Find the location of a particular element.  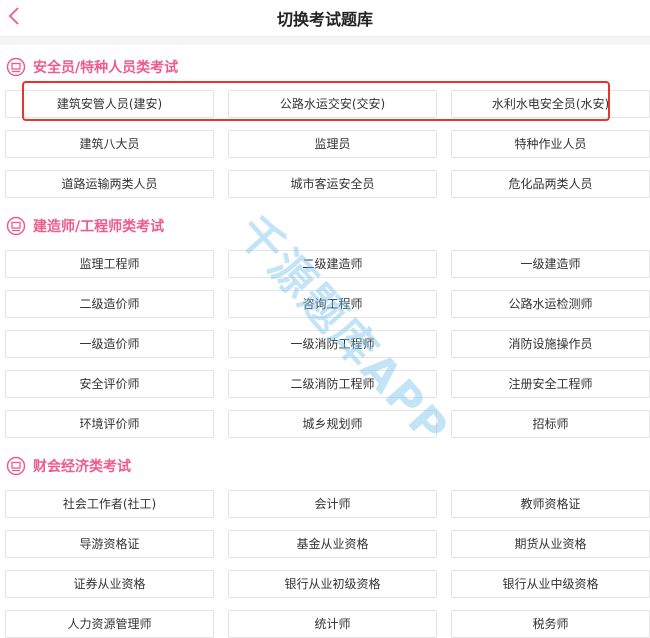

exam-button: 证券从业资格 is located at coordinates (109, 584).